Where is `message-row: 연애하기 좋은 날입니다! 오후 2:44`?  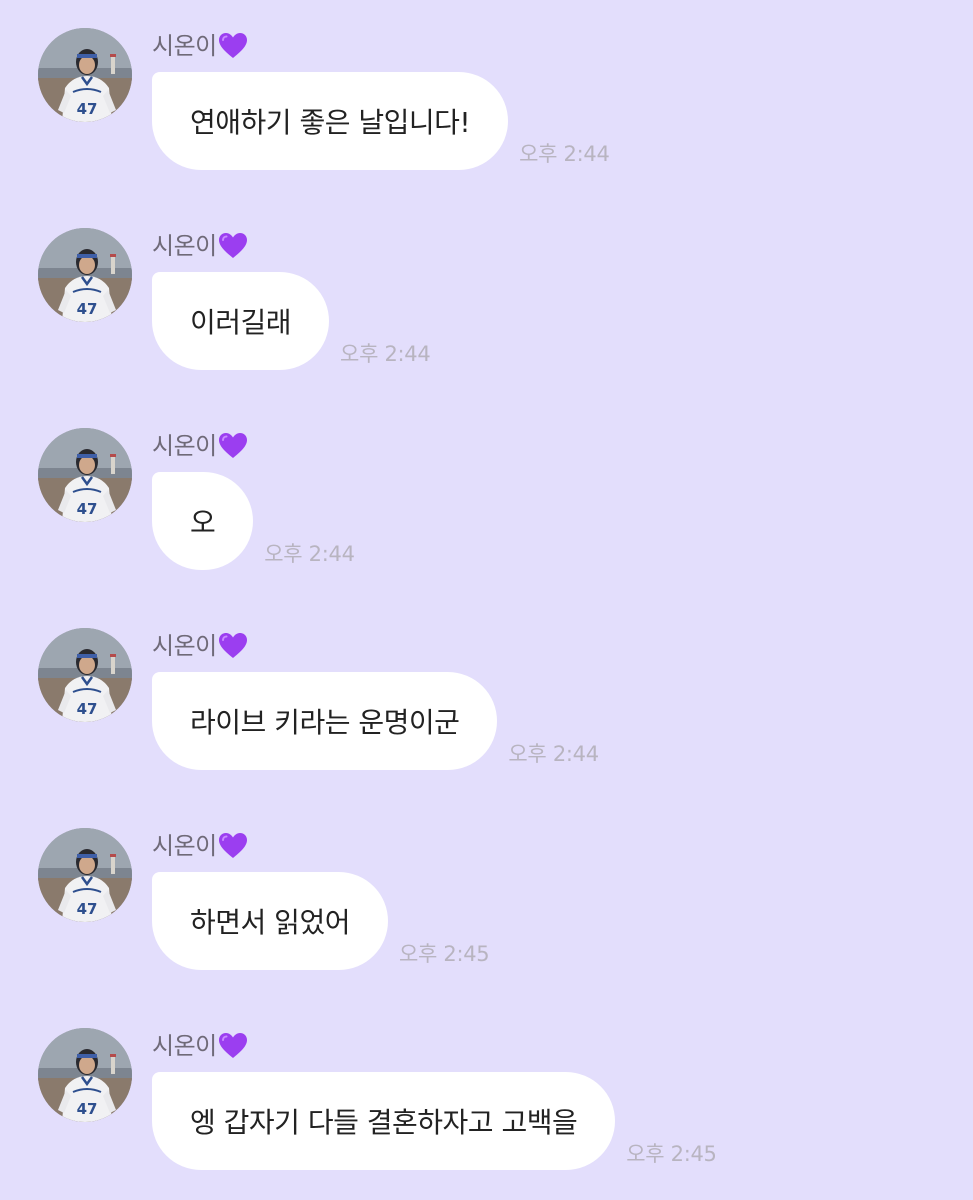 message-row: 연애하기 좋은 날입니다! 오후 2:44 is located at coordinates (381, 121).